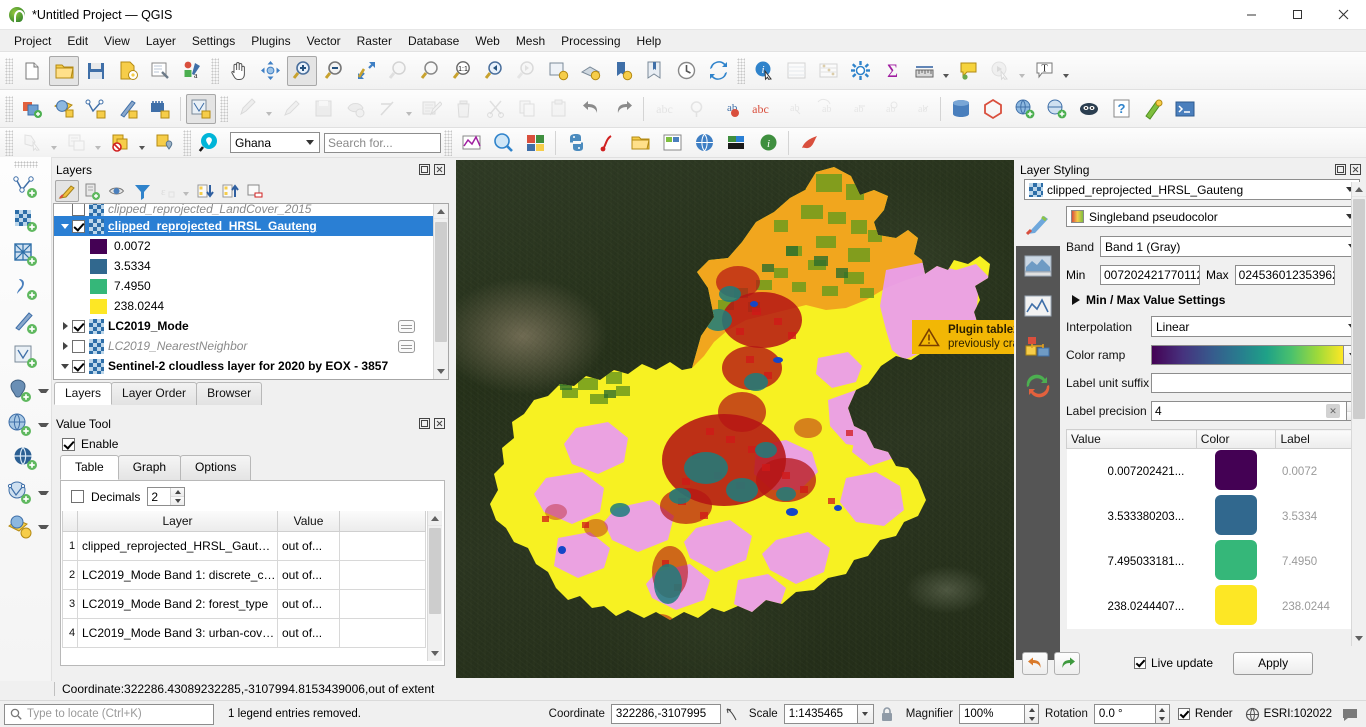 The height and width of the screenshot is (727, 1366). I want to click on ramp-color-cell, so click(1236, 561).